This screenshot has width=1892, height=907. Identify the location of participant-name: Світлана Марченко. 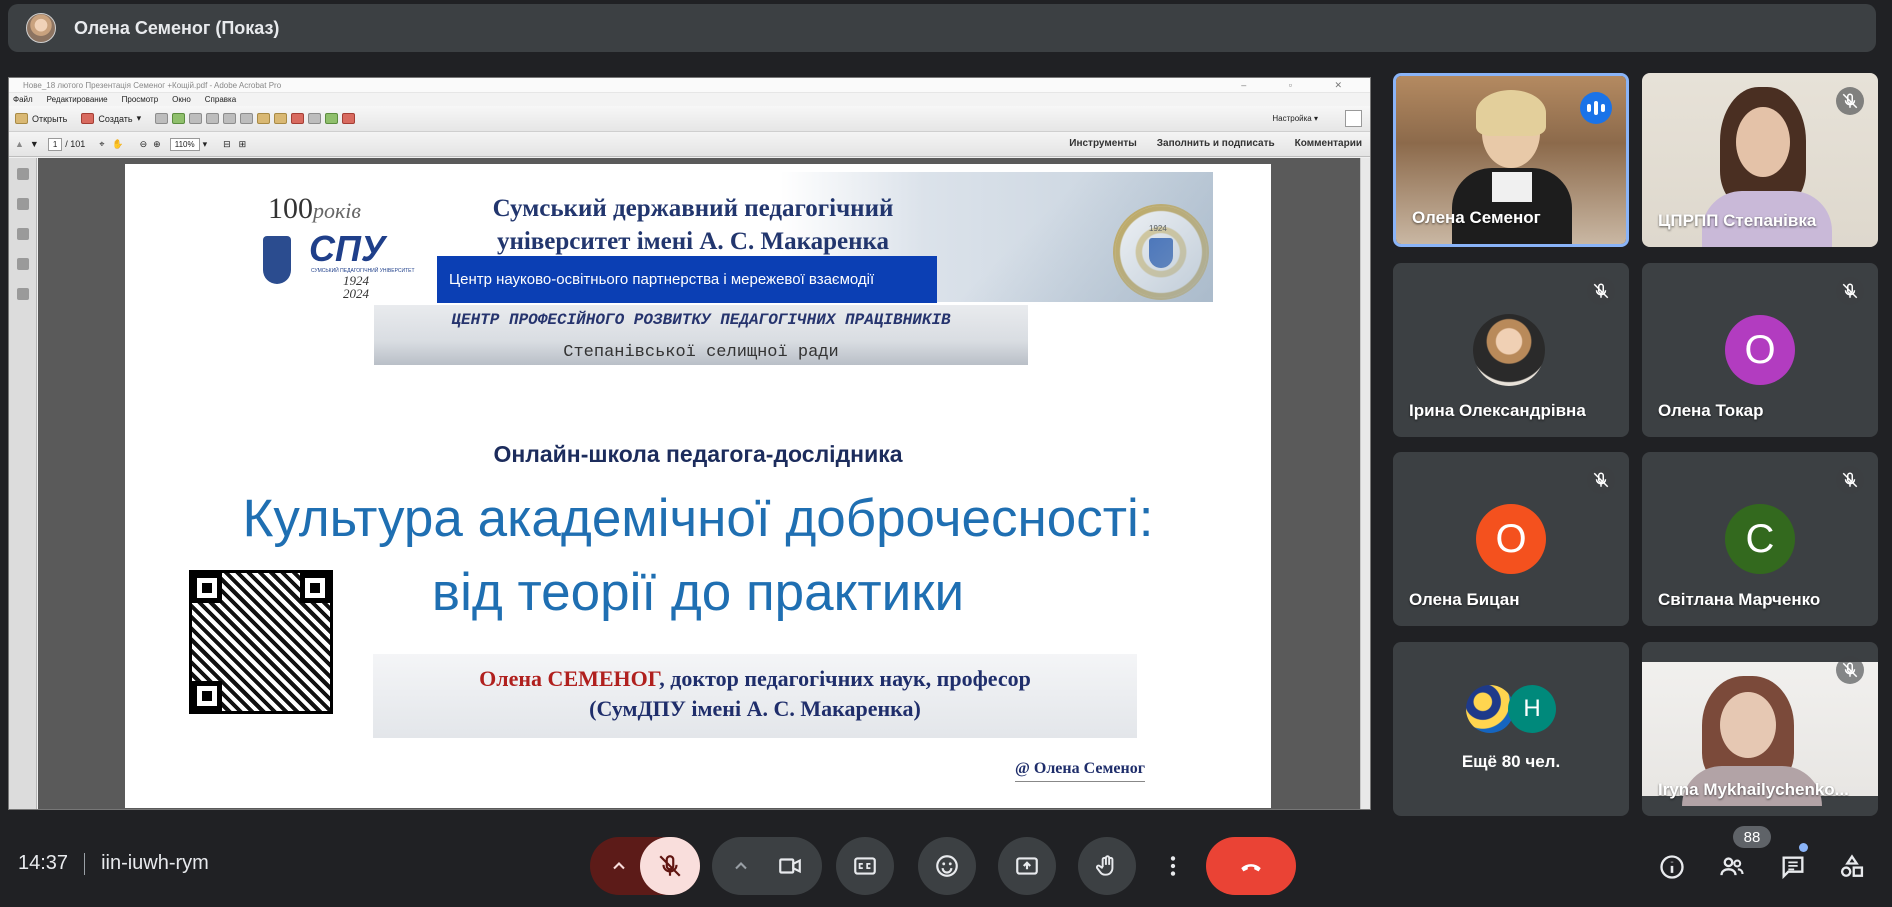
(1739, 599).